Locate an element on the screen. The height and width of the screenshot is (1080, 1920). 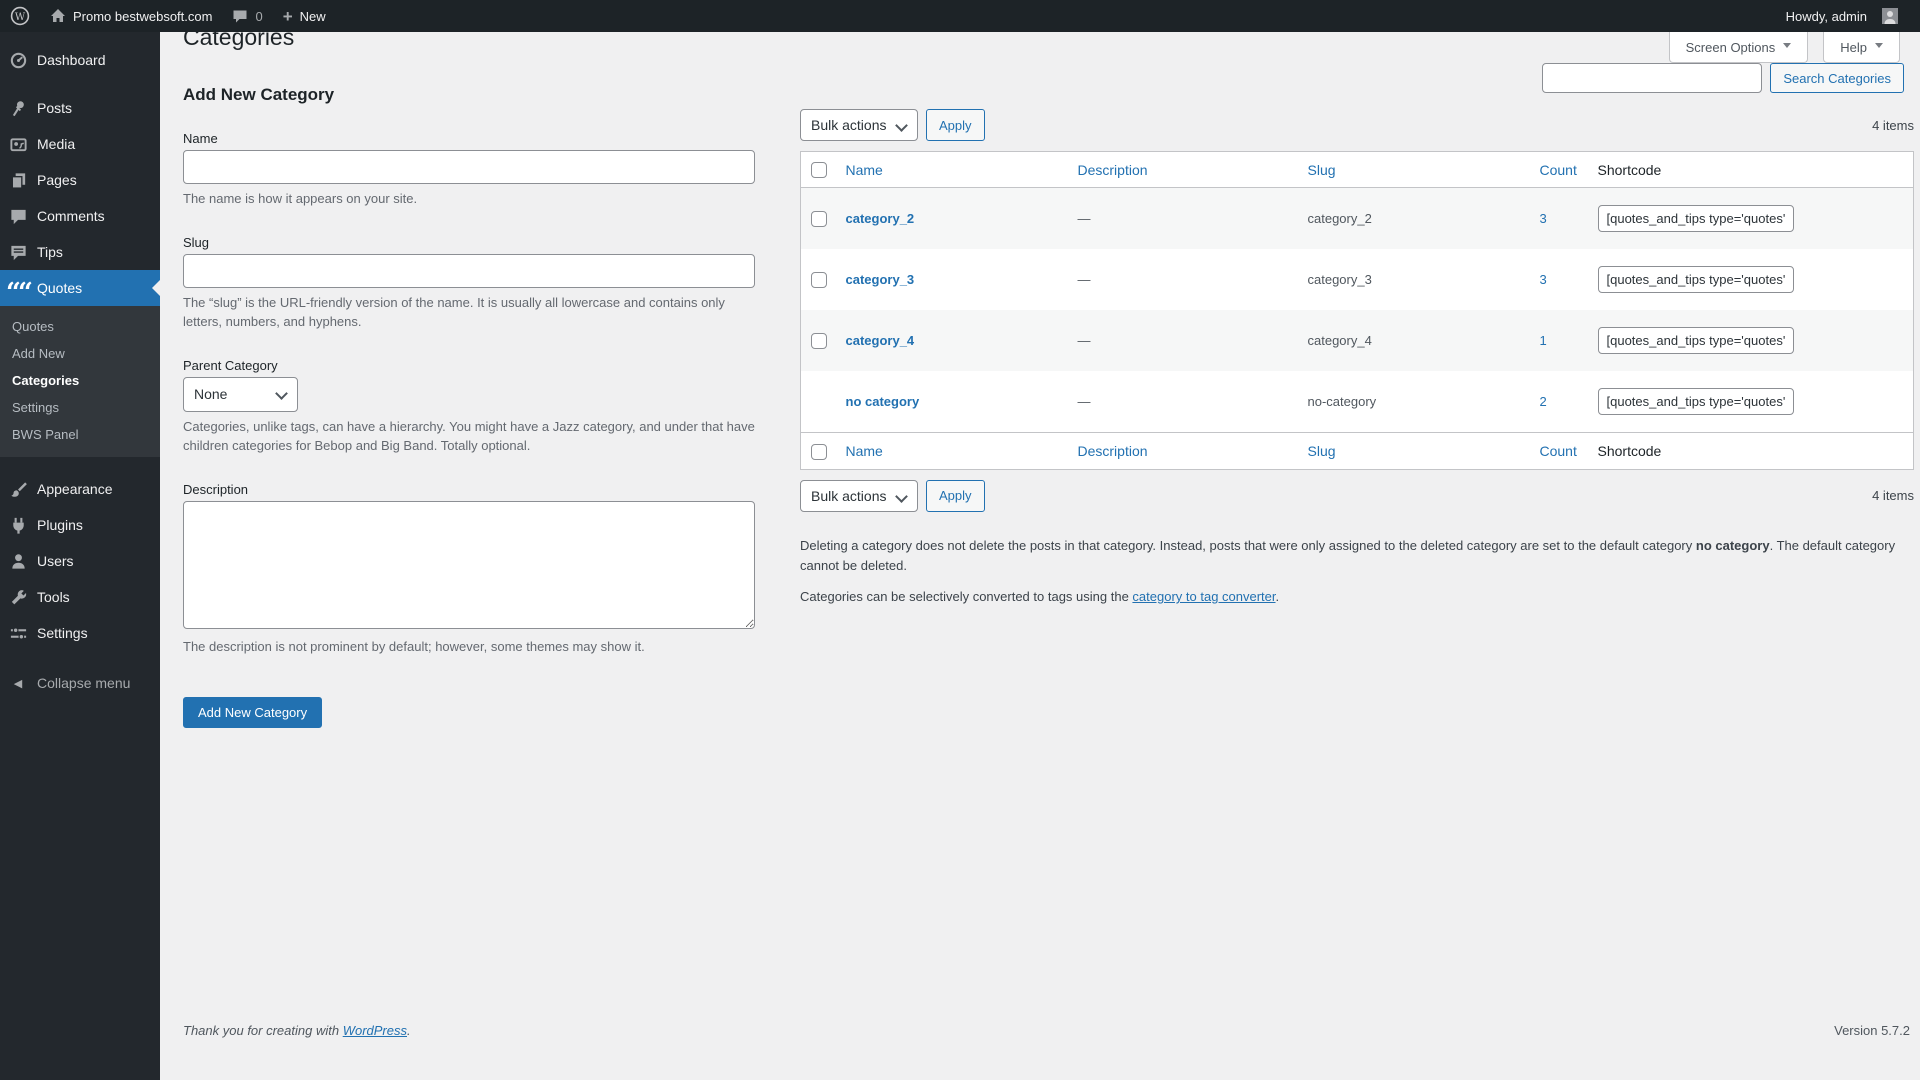
default-category-name: no category is located at coordinates (1732, 545).